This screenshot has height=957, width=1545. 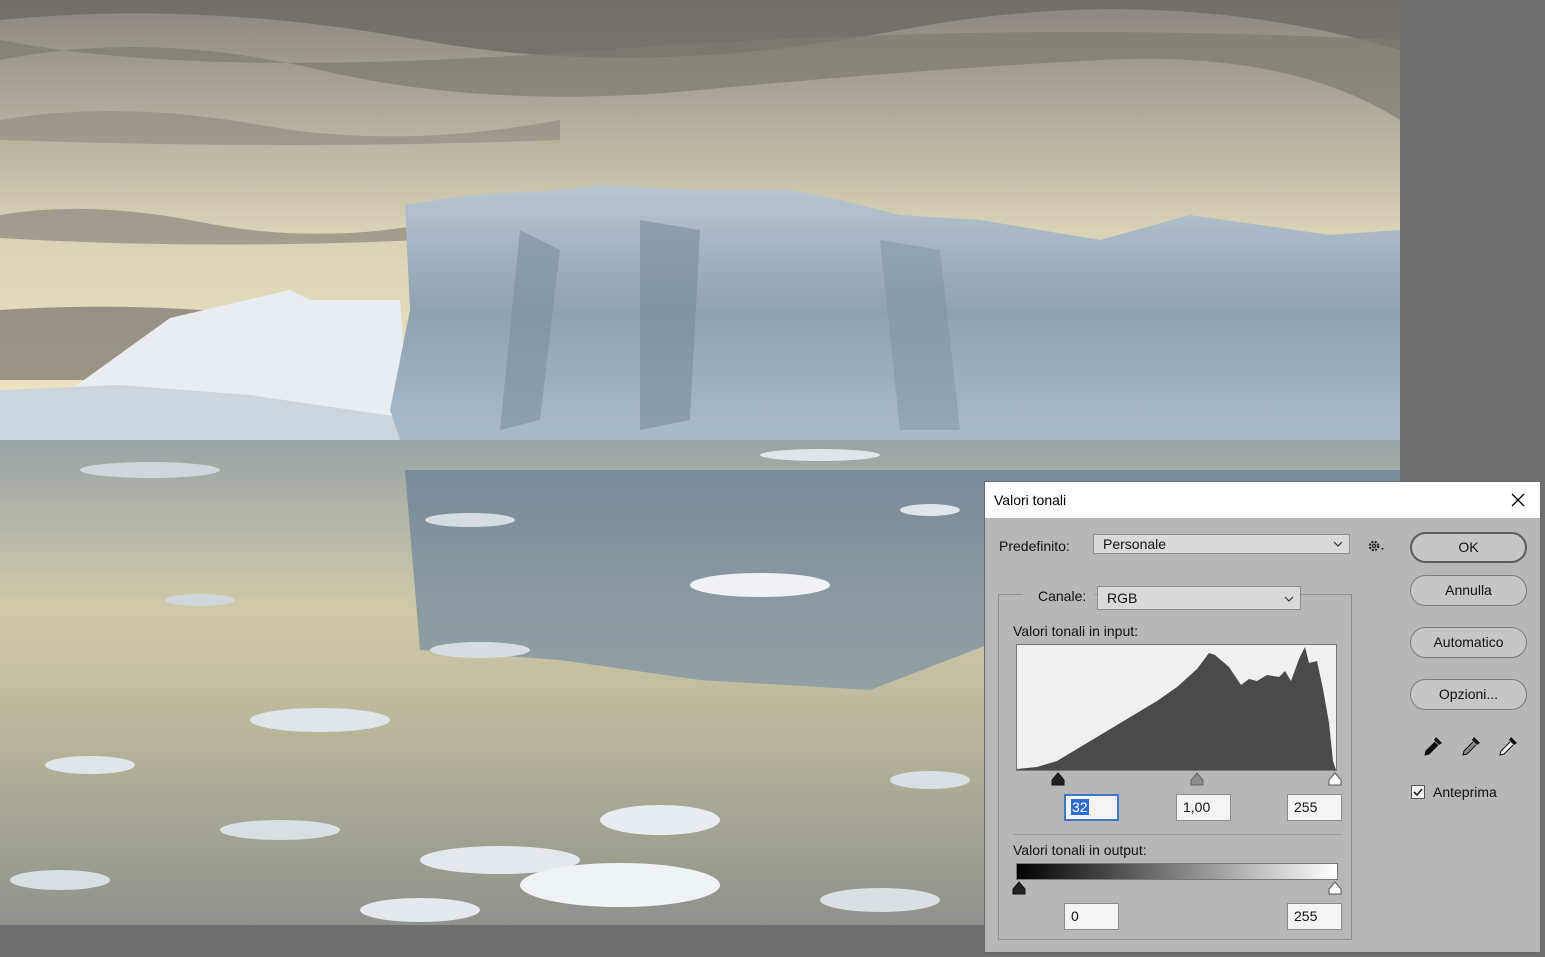 I want to click on channel-label: Canale:, so click(x=1062, y=596).